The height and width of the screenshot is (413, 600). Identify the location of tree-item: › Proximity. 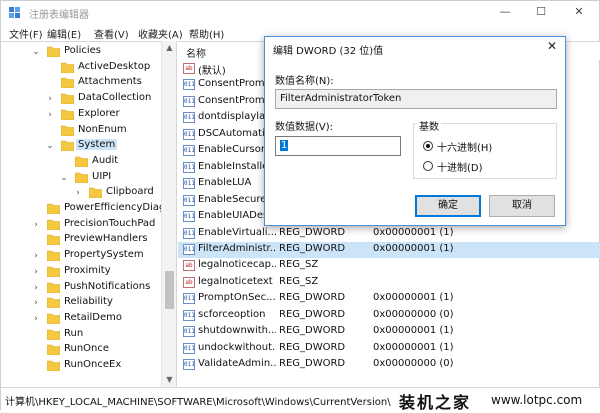
(81, 272).